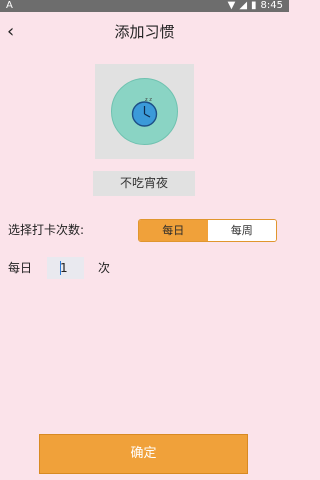 The image size is (320, 480). What do you see at coordinates (144, 32) in the screenshot?
I see `page-title: 添加习惯` at bounding box center [144, 32].